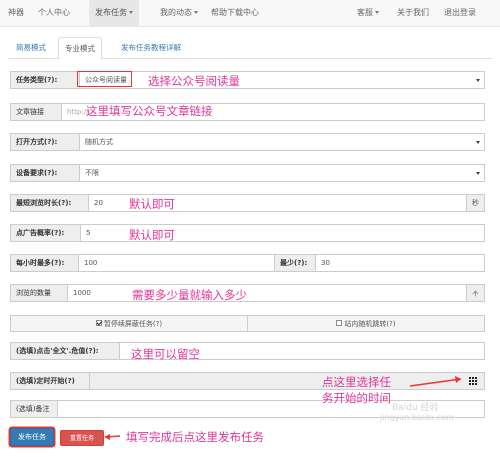 This screenshot has width=500, height=457. Describe the element at coordinates (415, 408) in the screenshot. I see `watermark-baidu: Baidu 经验` at that location.